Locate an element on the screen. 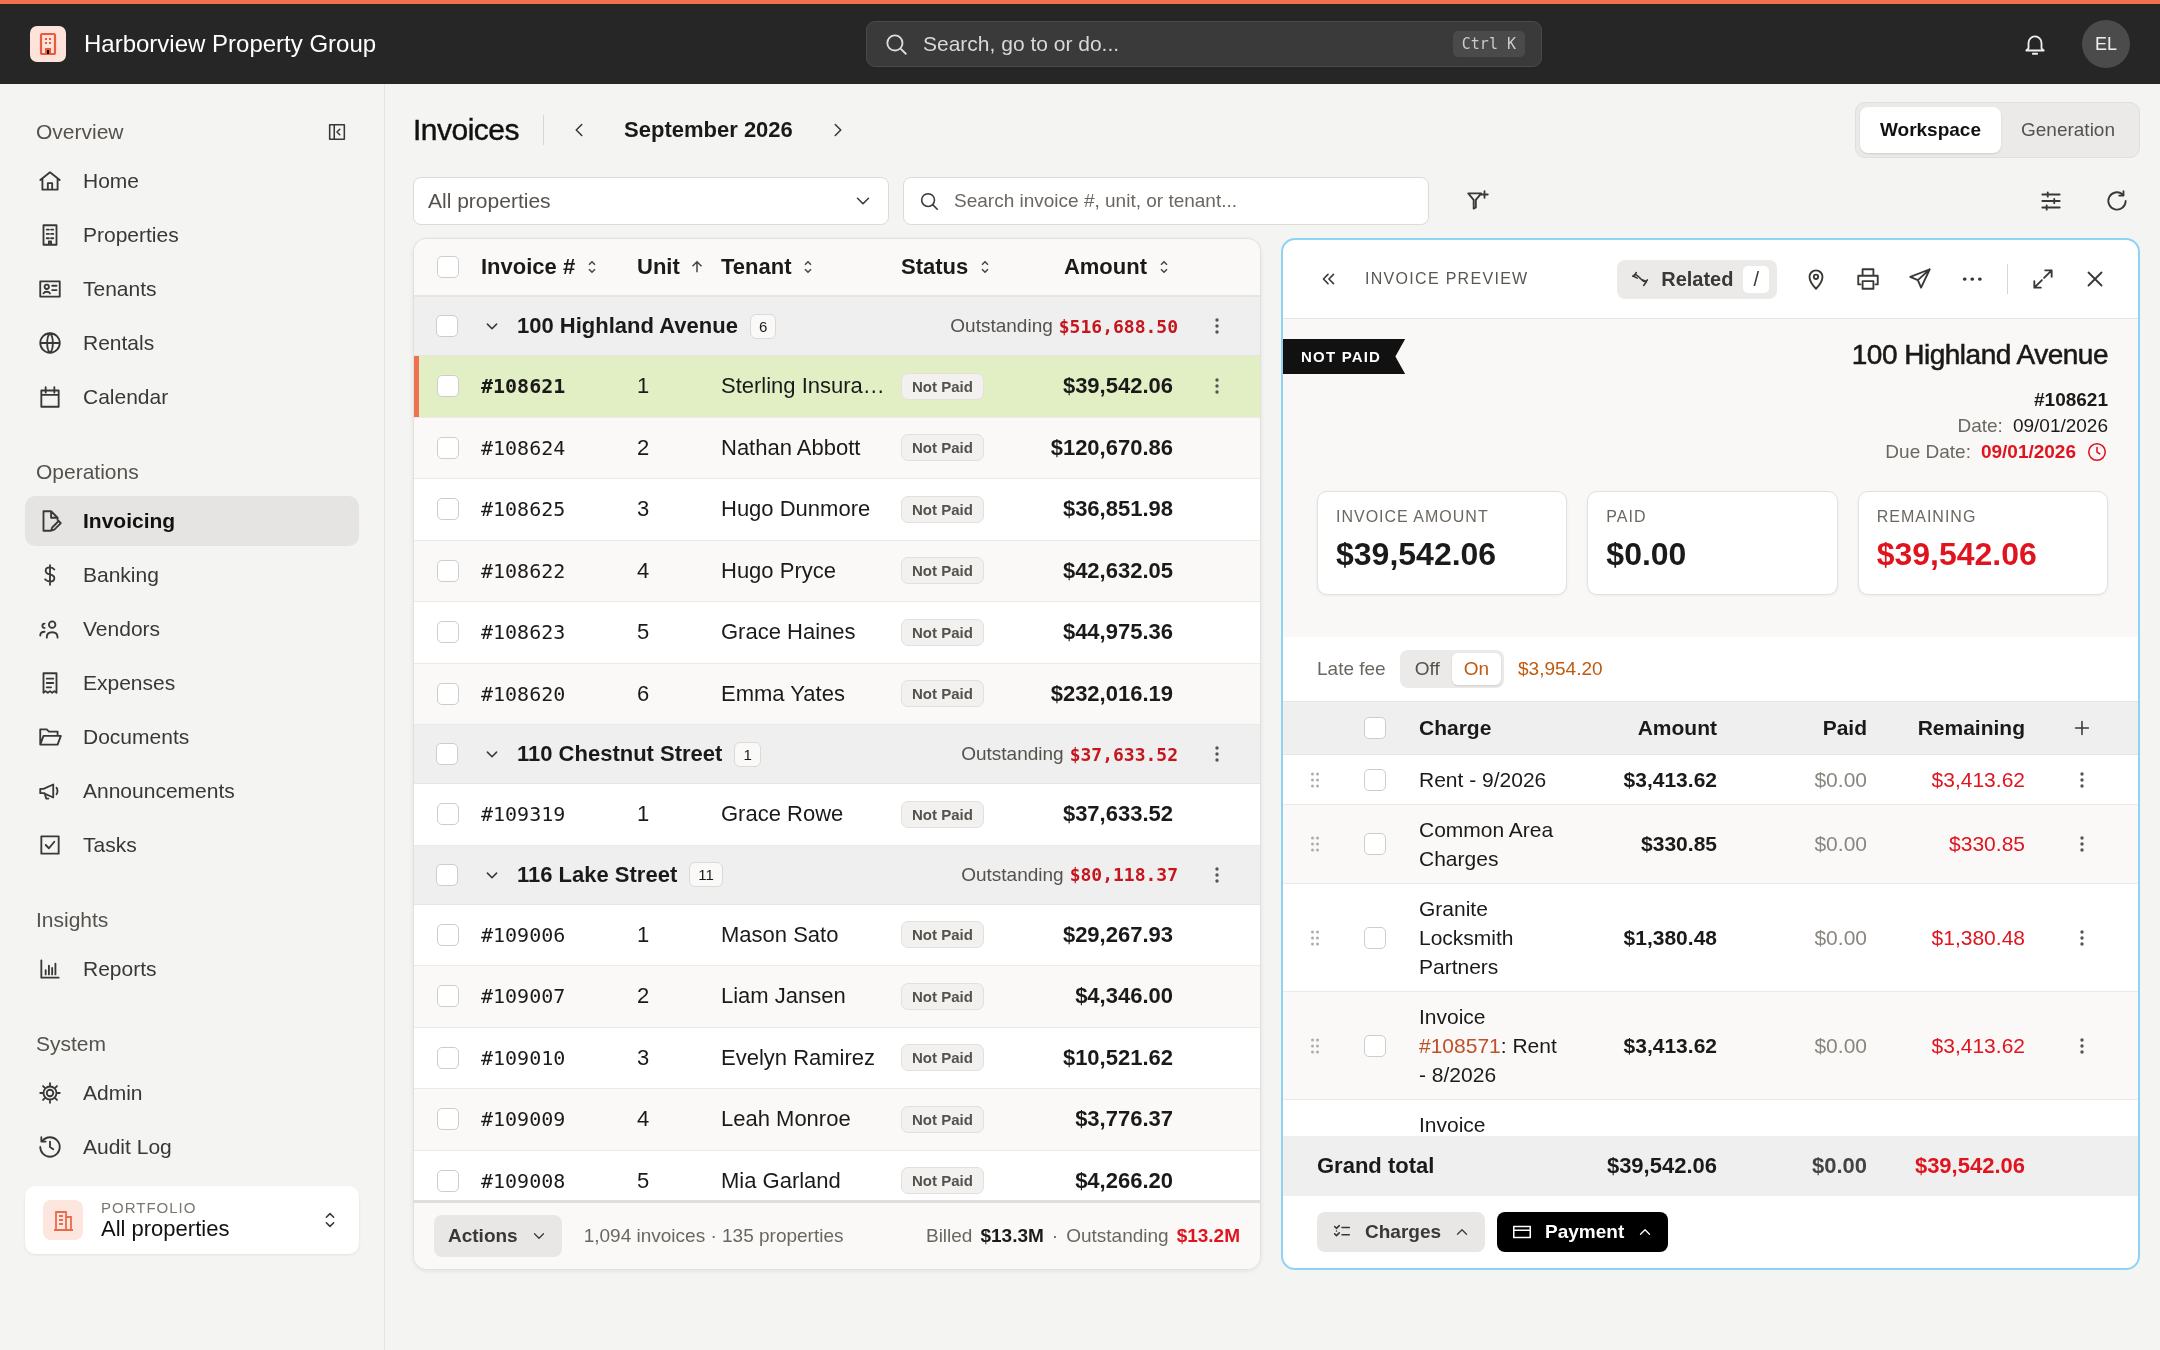 Image resolution: width=2160 pixels, height=1350 pixels. printer-icon is located at coordinates (1868, 279).